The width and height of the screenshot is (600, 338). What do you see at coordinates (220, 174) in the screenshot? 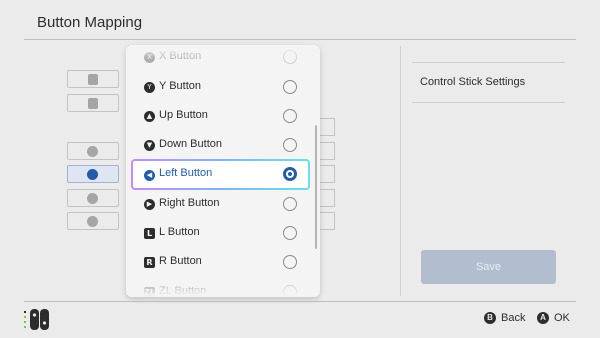
I see `dropdown-item: ◀ Left Button` at bounding box center [220, 174].